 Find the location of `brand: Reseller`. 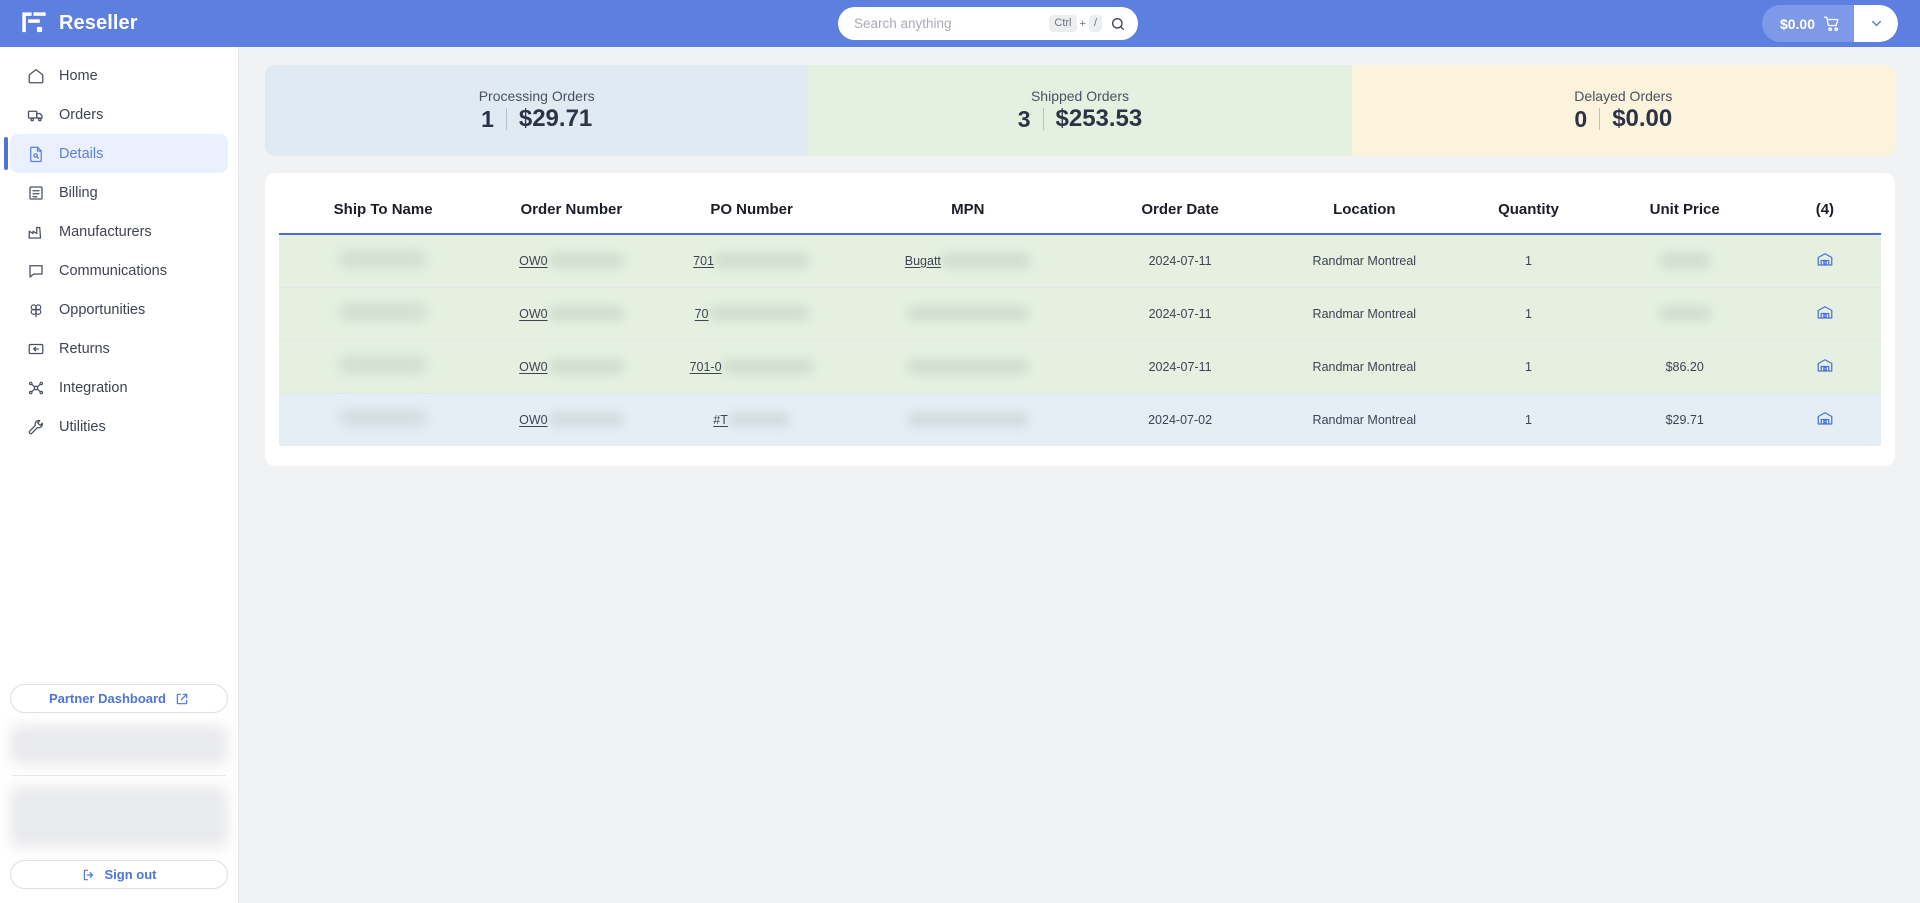

brand: Reseller is located at coordinates (130, 24).